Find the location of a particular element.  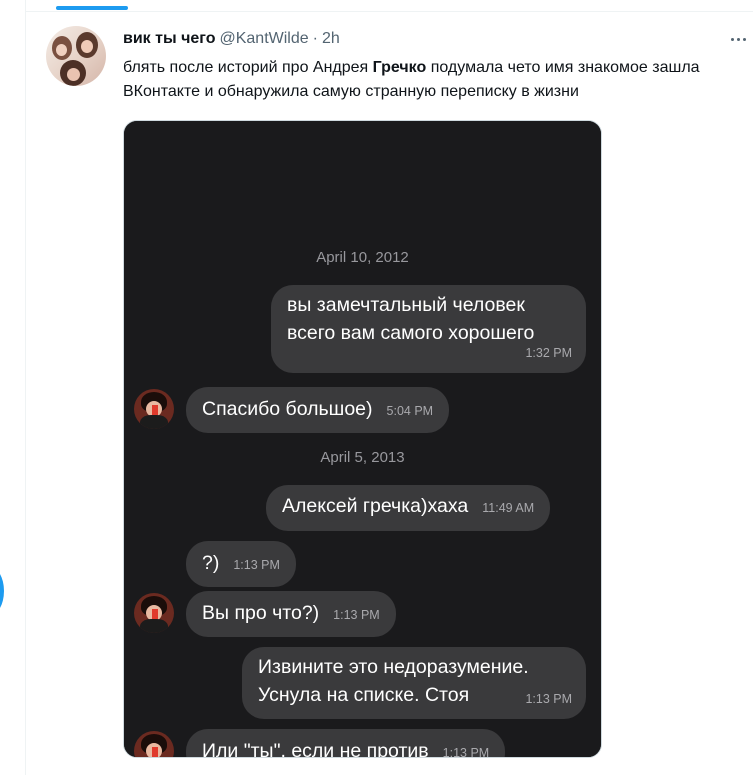

tweet-header: вик ты чего @KantWilde · 2h is located at coordinates (231, 40).